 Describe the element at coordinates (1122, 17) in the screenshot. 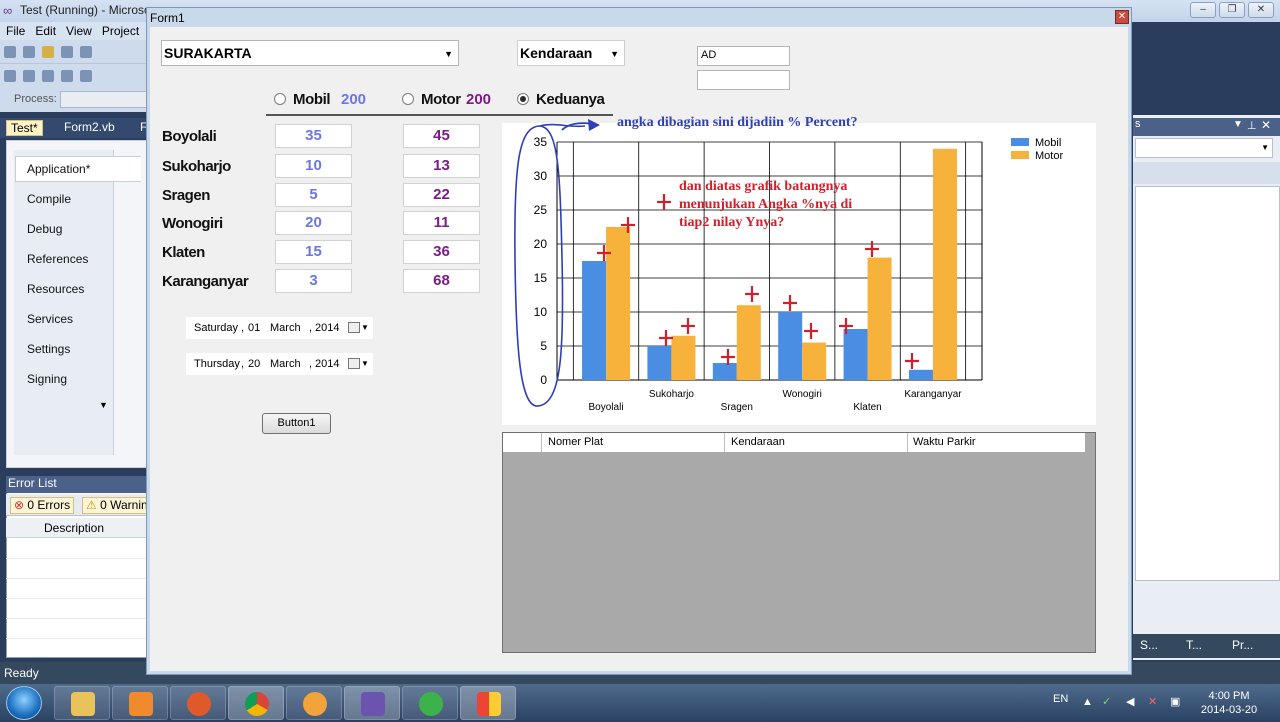

I see `form1-close-button: ✕` at that location.